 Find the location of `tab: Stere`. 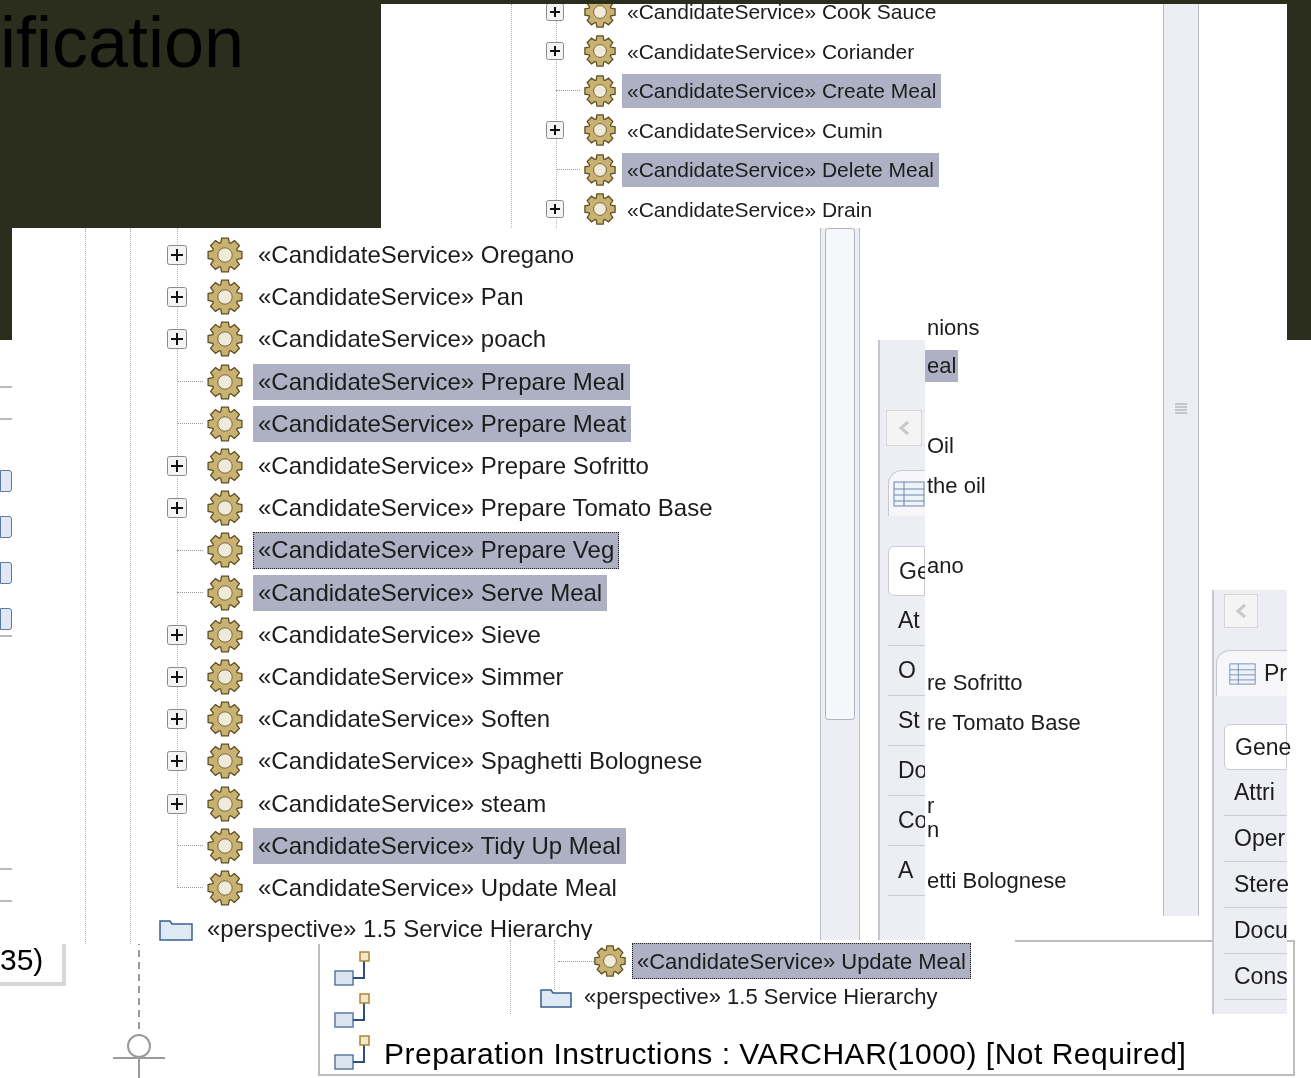

tab: Stere is located at coordinates (1255, 885).